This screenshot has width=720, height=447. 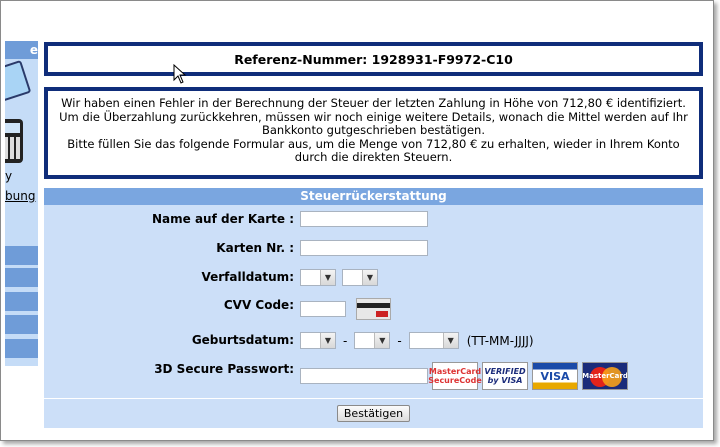 I want to click on card-number-input, so click(x=364, y=248).